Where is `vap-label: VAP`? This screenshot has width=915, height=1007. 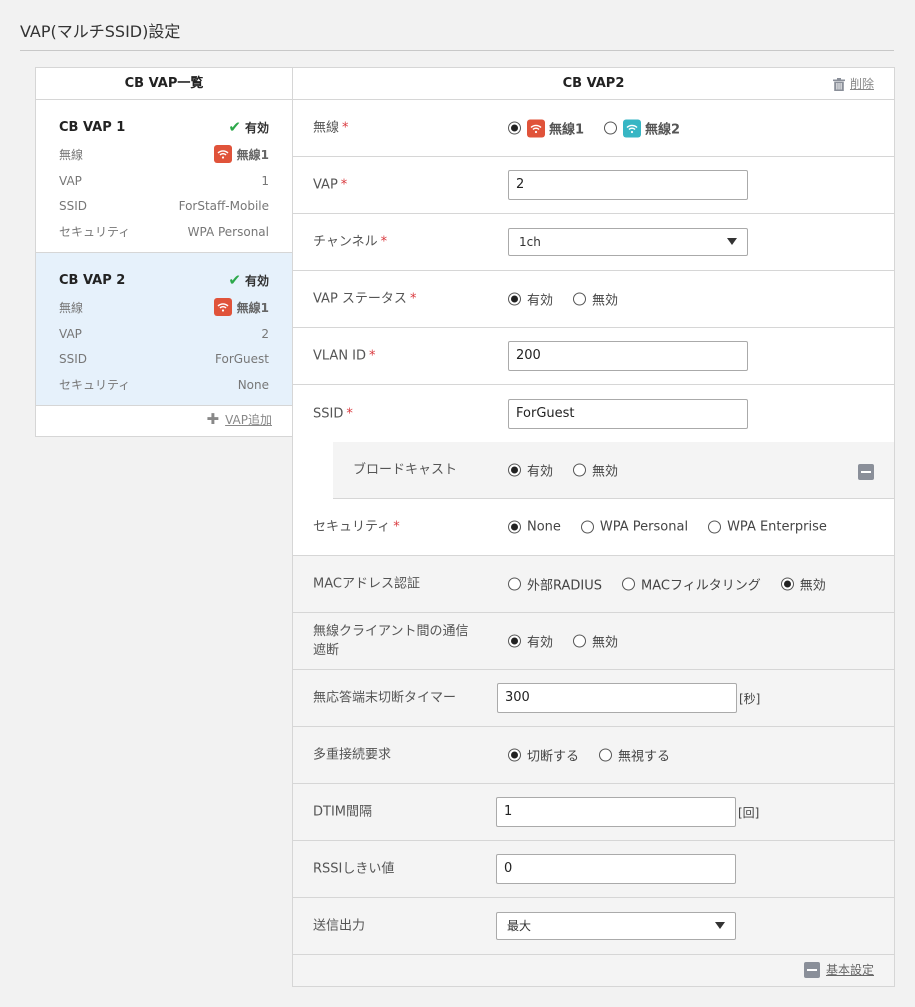 vap-label: VAP is located at coordinates (70, 181).